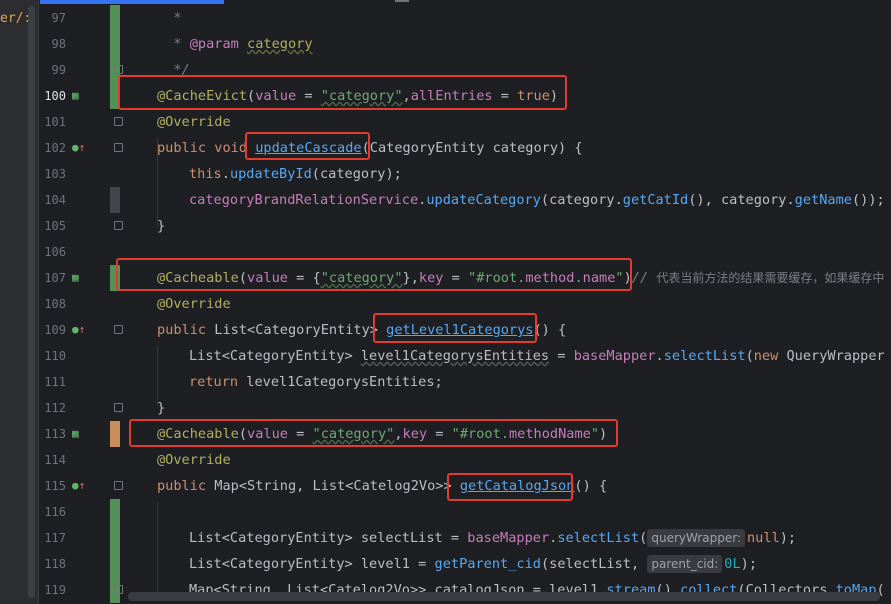  Describe the element at coordinates (445, 252) in the screenshot. I see `code-line: 106` at that location.